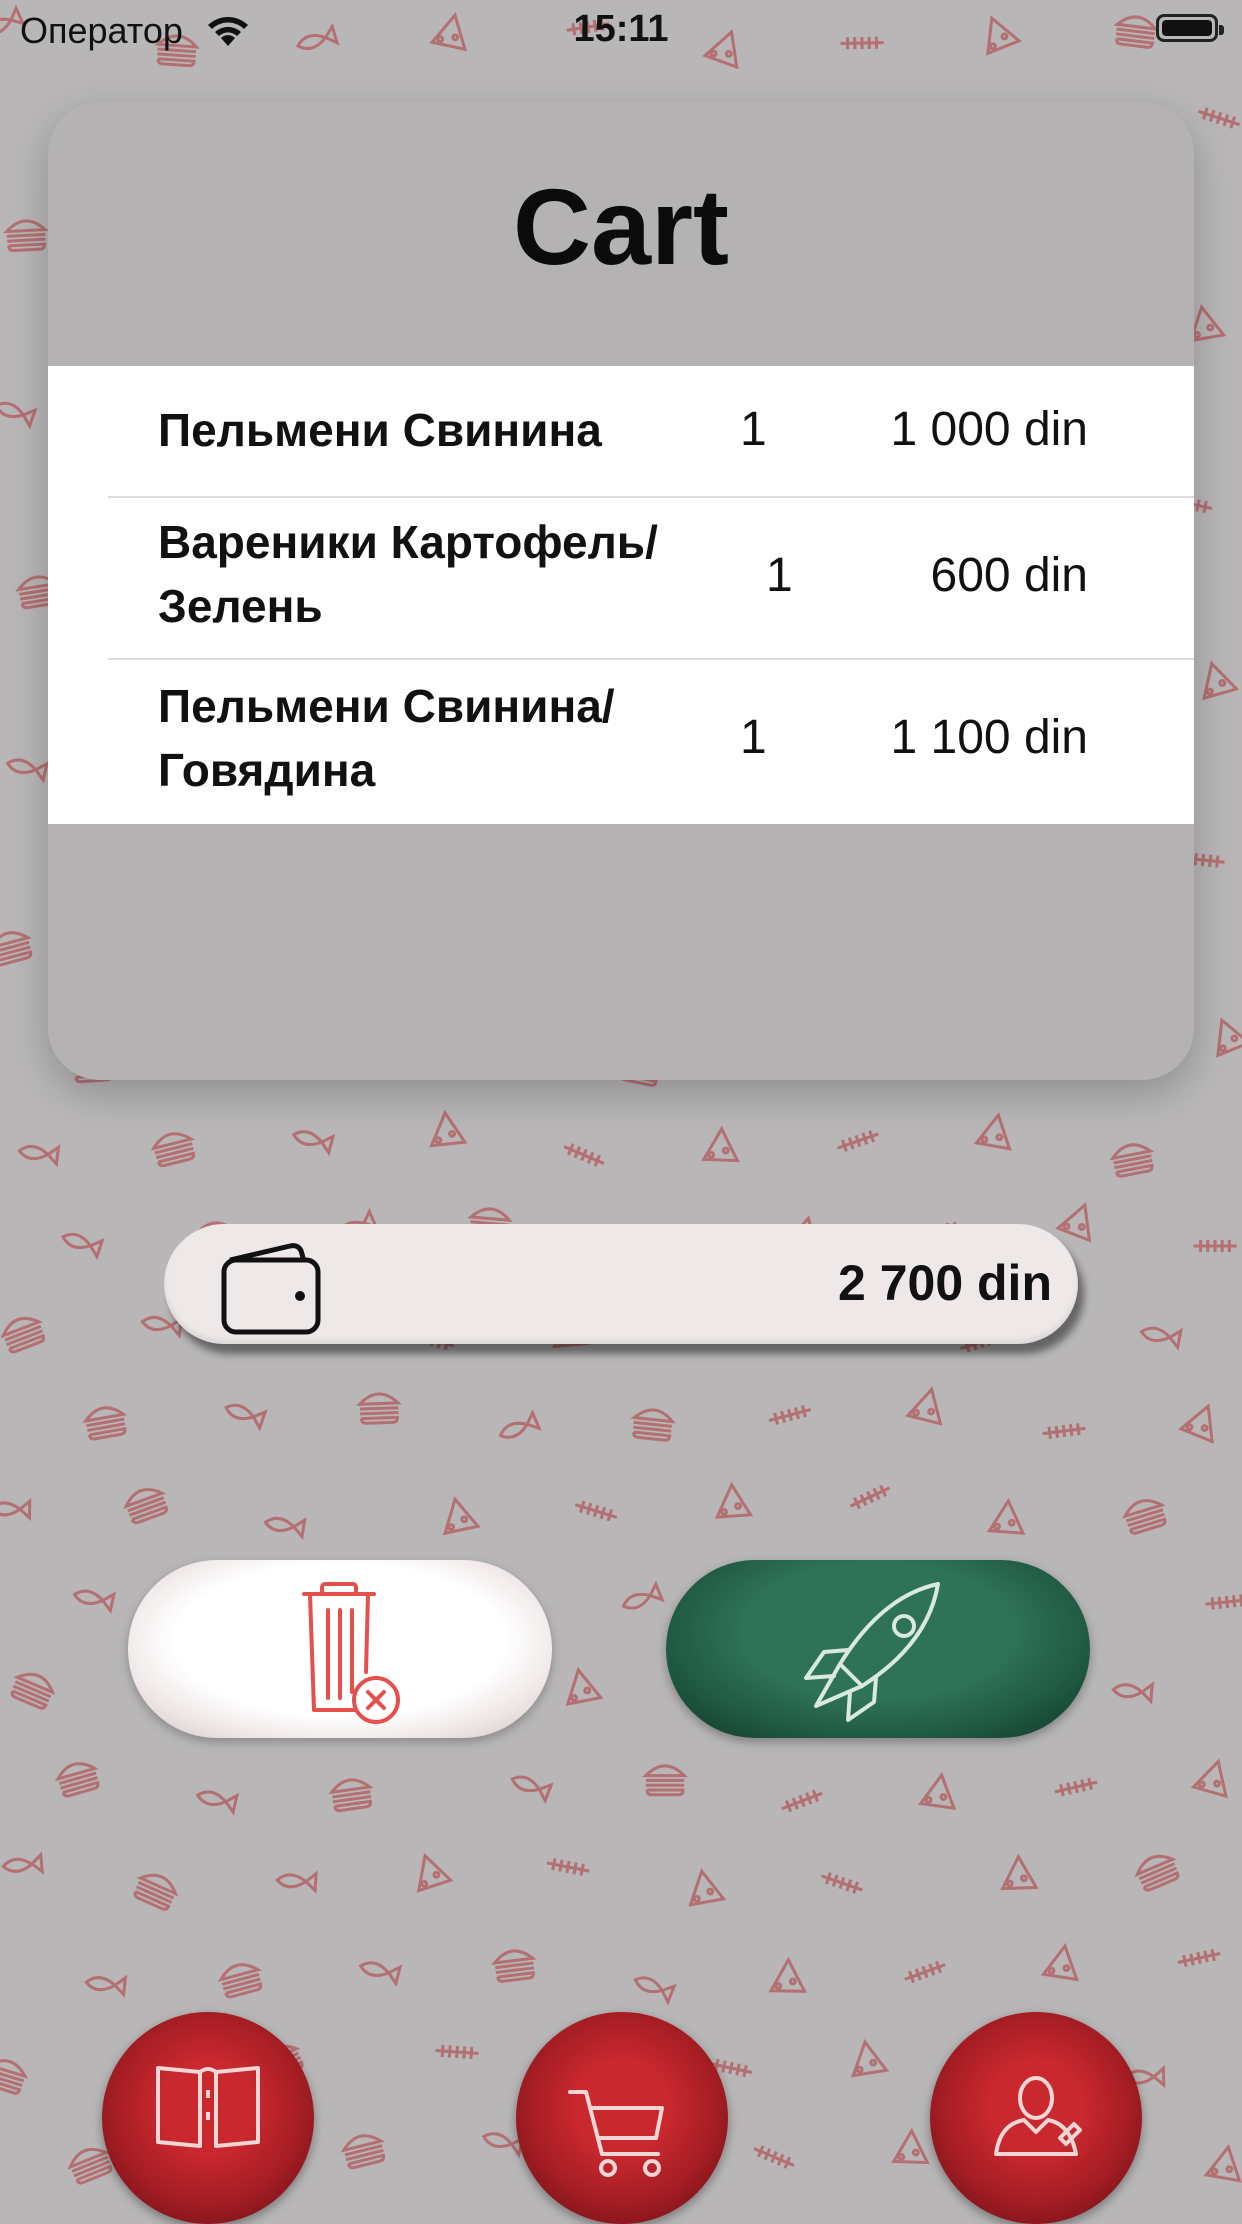 The width and height of the screenshot is (1242, 2224). What do you see at coordinates (622, 2118) in the screenshot?
I see `tab-cart` at bounding box center [622, 2118].